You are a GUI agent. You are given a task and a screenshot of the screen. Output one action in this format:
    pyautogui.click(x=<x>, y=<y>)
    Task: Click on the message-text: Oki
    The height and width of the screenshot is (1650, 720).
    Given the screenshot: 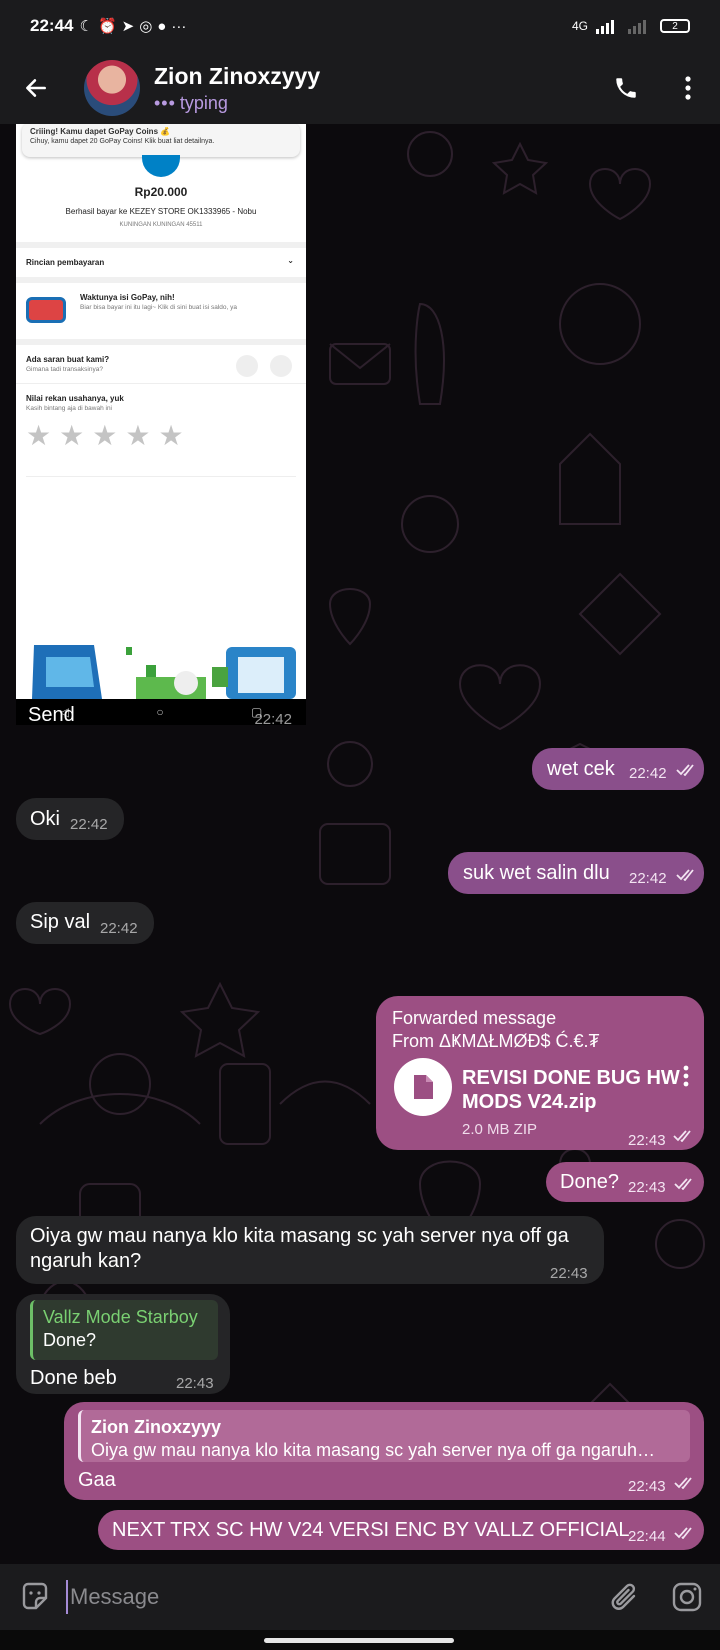 What is the action you would take?
    pyautogui.click(x=45, y=819)
    